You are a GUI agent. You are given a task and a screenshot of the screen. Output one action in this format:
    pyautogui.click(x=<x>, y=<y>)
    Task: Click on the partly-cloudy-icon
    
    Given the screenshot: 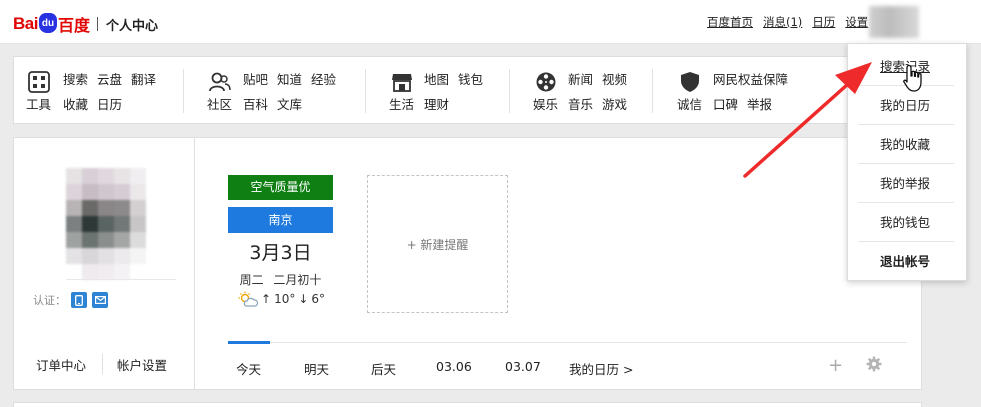 What is the action you would take?
    pyautogui.click(x=248, y=299)
    